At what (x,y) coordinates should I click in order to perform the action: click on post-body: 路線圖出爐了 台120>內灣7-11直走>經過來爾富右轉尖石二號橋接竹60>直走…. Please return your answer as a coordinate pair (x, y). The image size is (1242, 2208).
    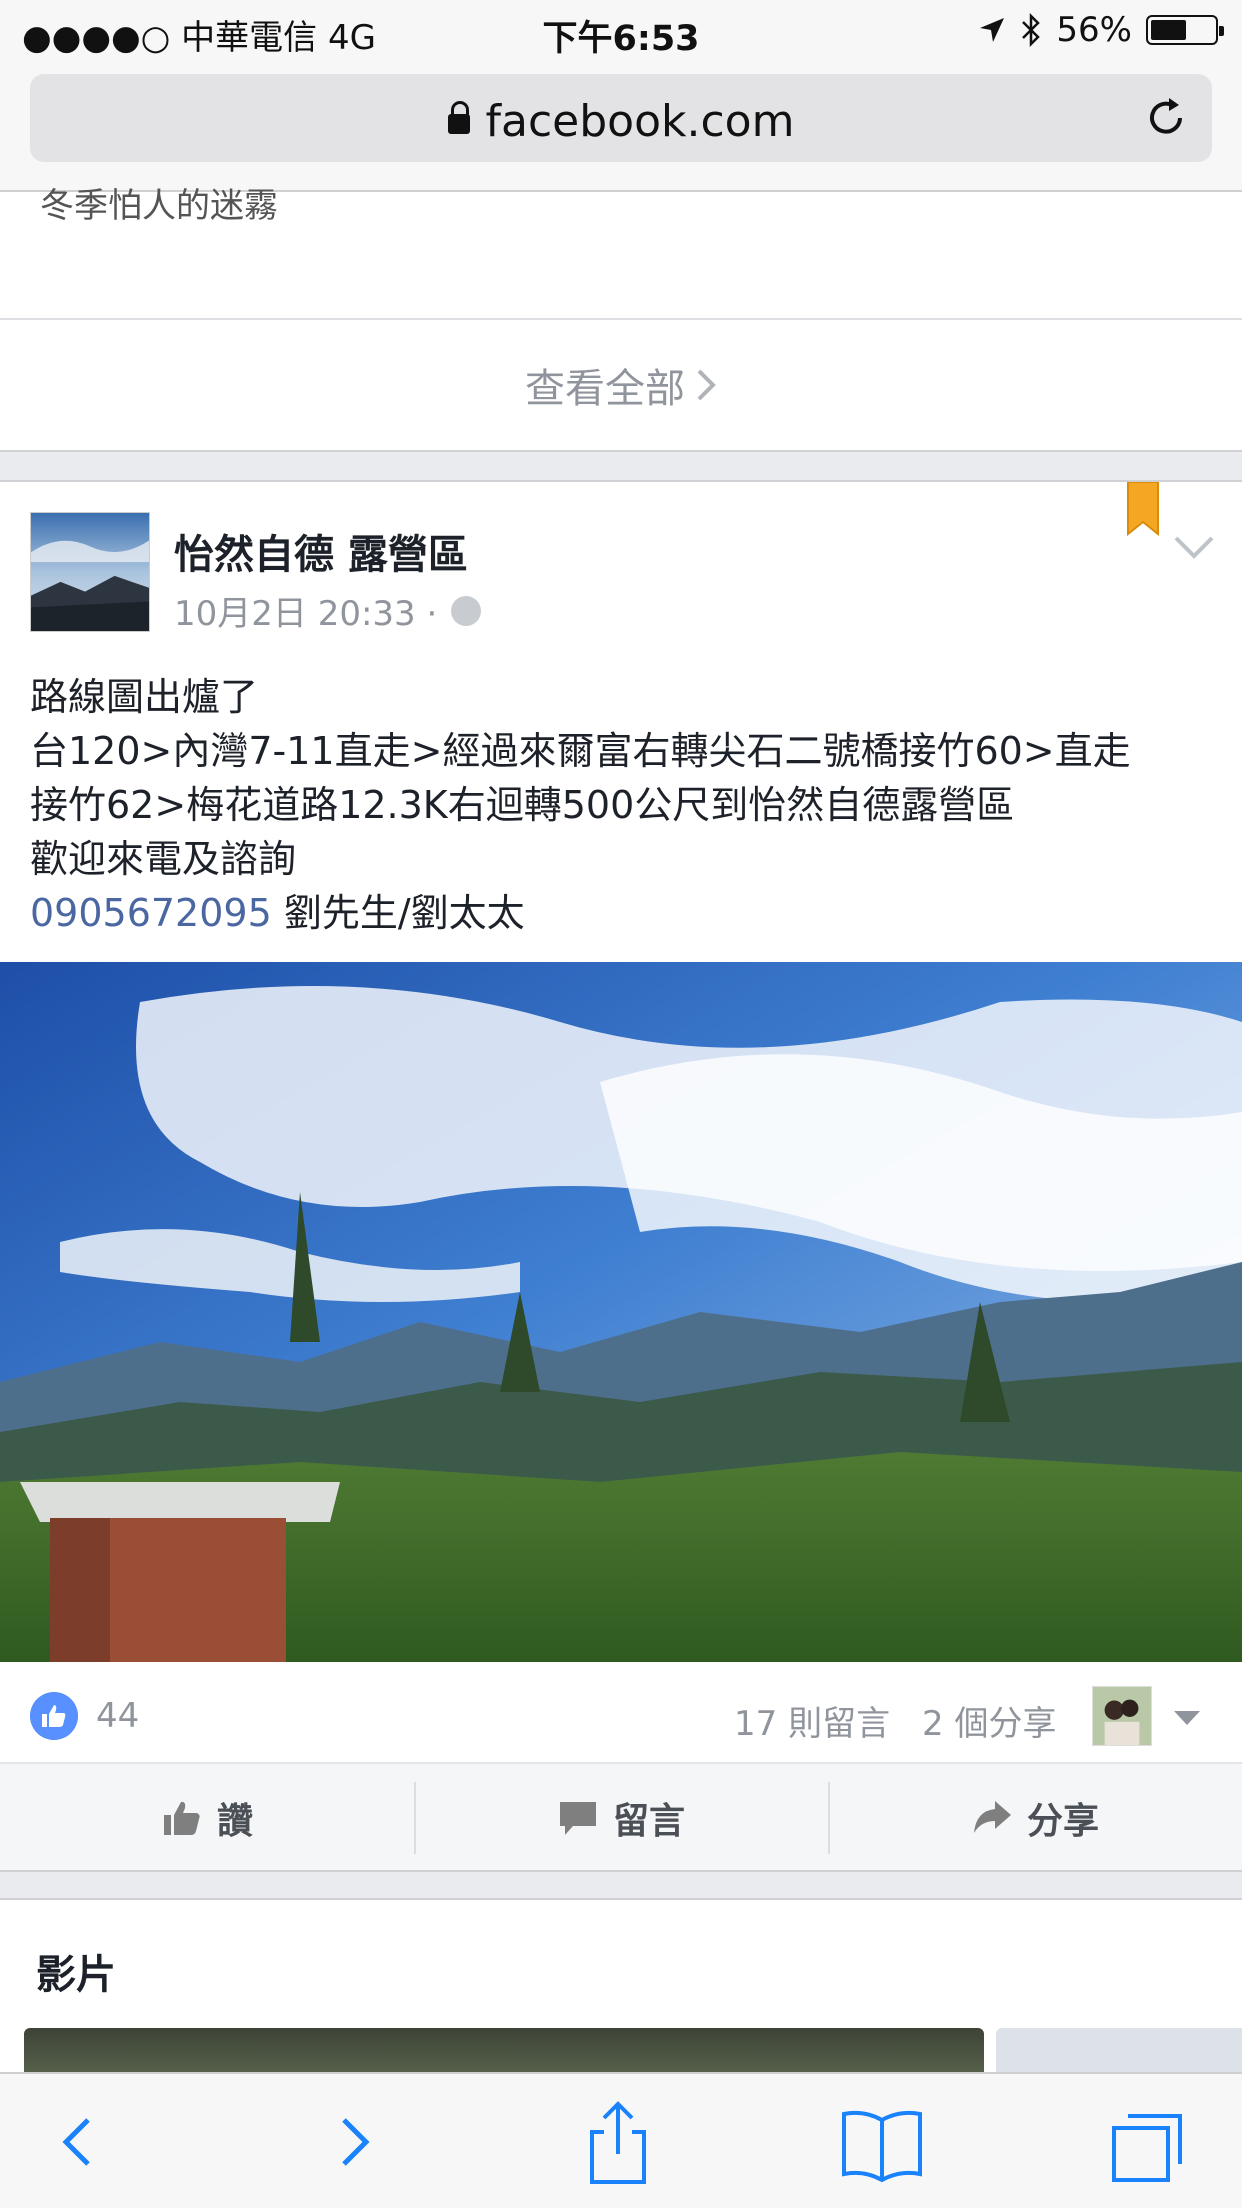
    Looking at the image, I should click on (625, 805).